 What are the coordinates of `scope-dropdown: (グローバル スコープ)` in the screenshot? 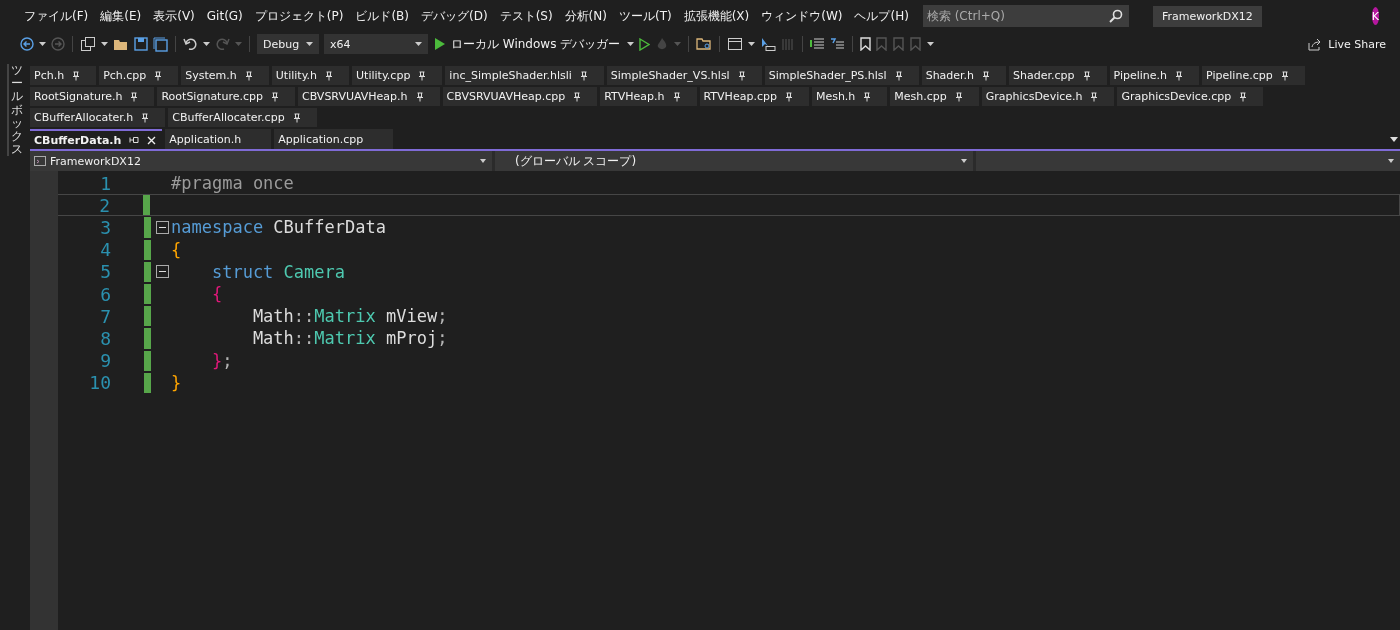 It's located at (734, 161).